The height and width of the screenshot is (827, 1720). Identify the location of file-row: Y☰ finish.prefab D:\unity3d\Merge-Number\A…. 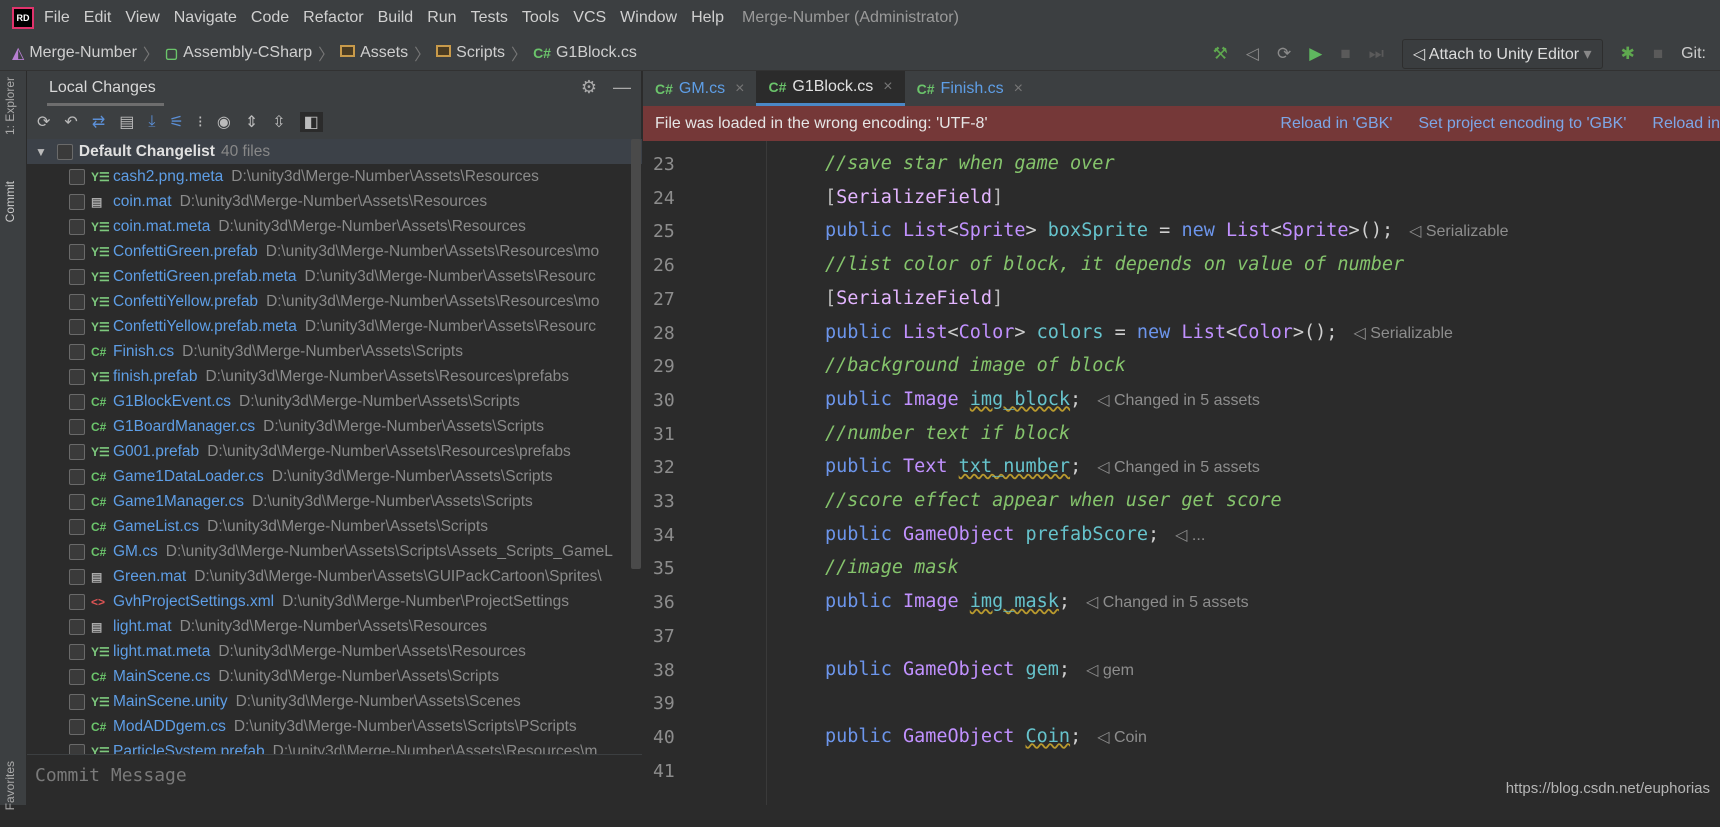
(334, 376).